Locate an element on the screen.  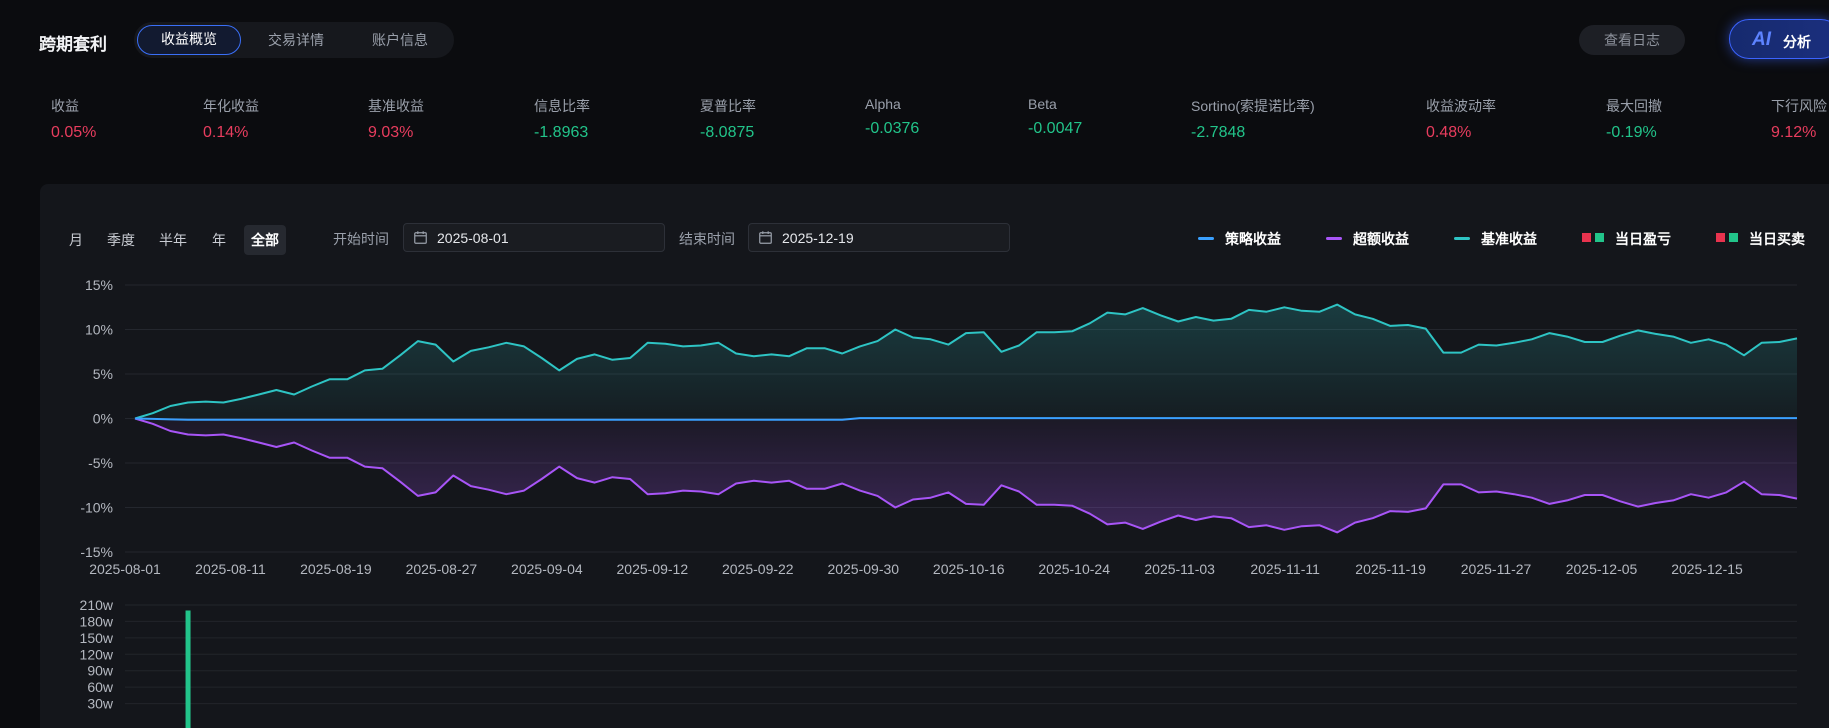
metric-label: Sortino(索提诺比率) is located at coordinates (1253, 106).